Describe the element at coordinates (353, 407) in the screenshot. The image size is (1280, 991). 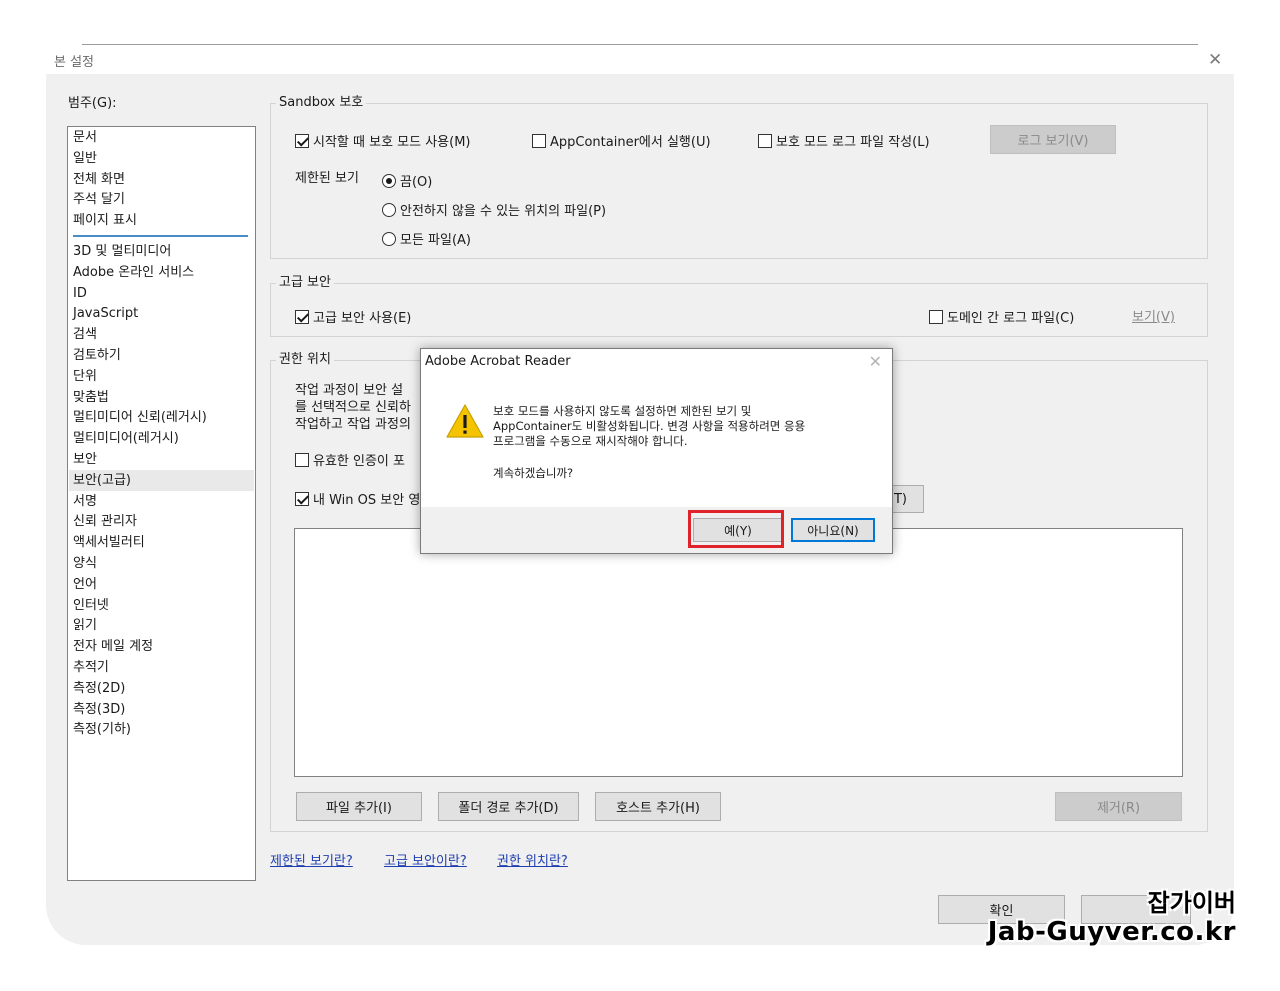
I see `privileged-desc-line-2: 를 선택적으로 신뢰하` at that location.